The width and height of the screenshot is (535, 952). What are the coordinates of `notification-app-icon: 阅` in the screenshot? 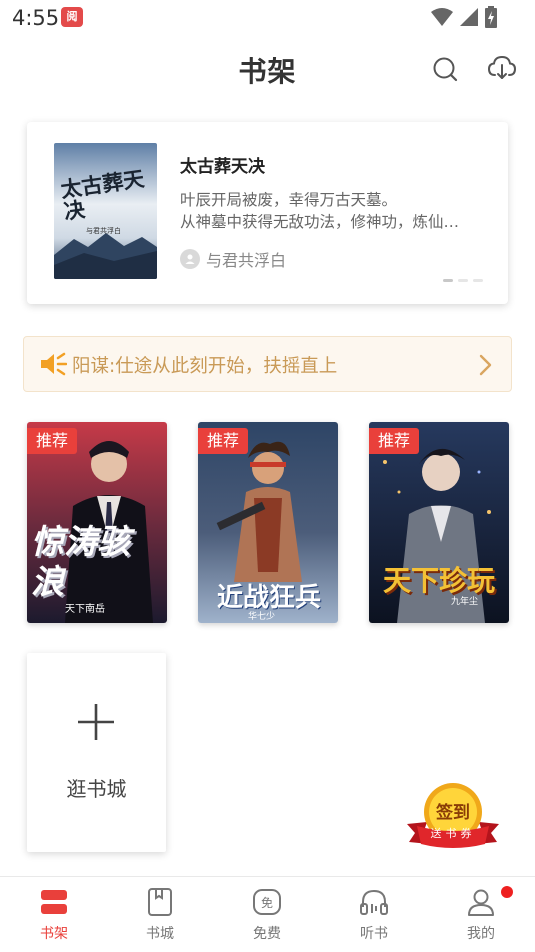 It's located at (72, 17).